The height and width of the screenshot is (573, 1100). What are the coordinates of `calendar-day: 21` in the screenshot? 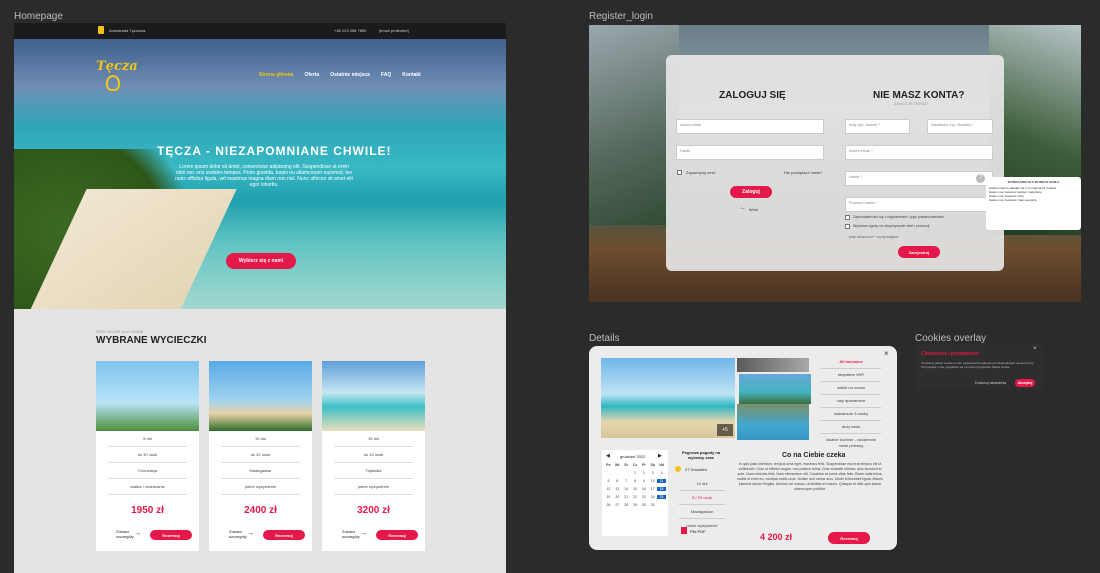 It's located at (626, 497).